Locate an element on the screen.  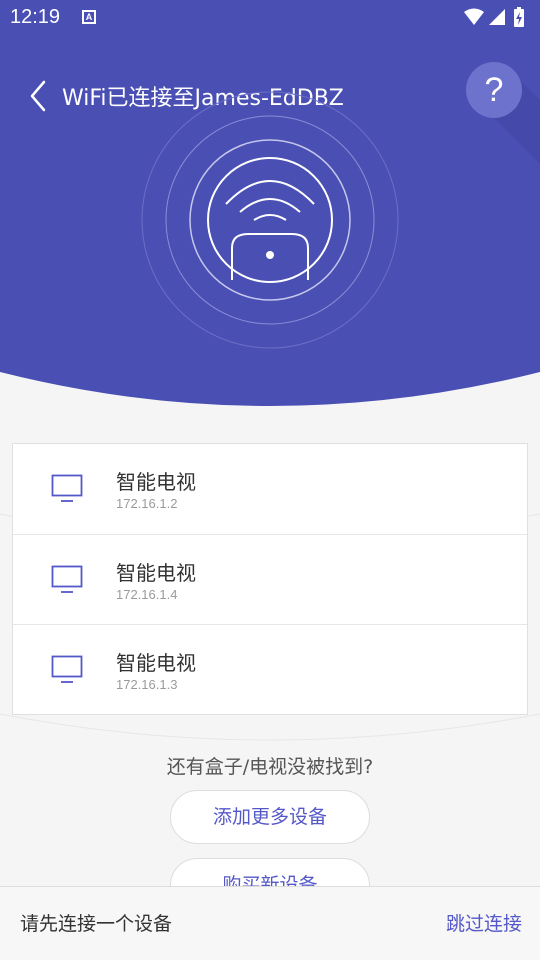
back-button is located at coordinates (39, 96).